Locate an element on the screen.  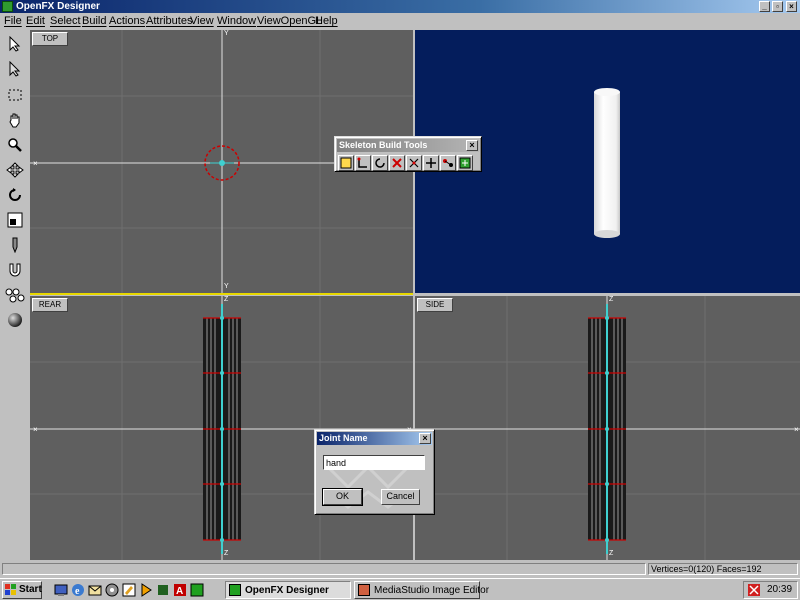
pan-tool-button is located at coordinates (15, 120).